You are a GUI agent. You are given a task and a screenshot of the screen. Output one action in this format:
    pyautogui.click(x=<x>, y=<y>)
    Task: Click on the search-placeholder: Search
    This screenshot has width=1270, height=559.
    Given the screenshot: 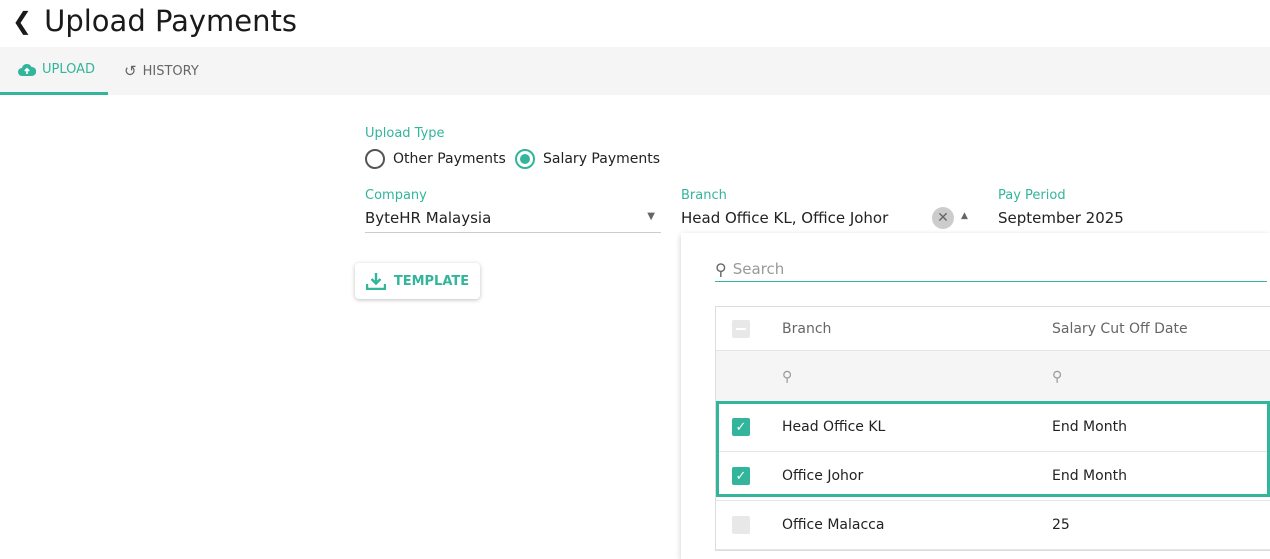 What is the action you would take?
    pyautogui.click(x=758, y=269)
    